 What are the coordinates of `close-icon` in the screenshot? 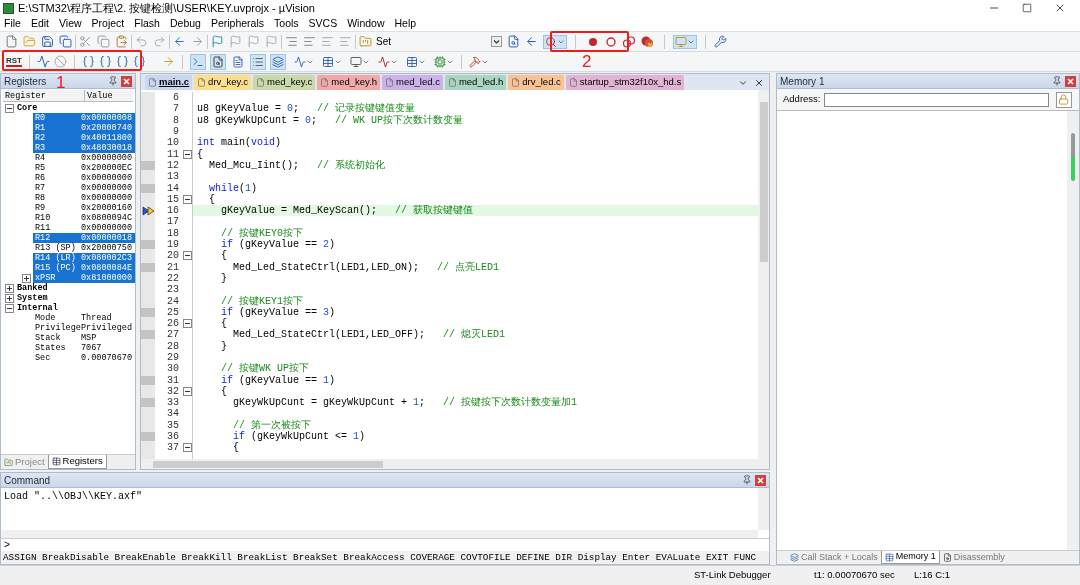 It's located at (759, 82).